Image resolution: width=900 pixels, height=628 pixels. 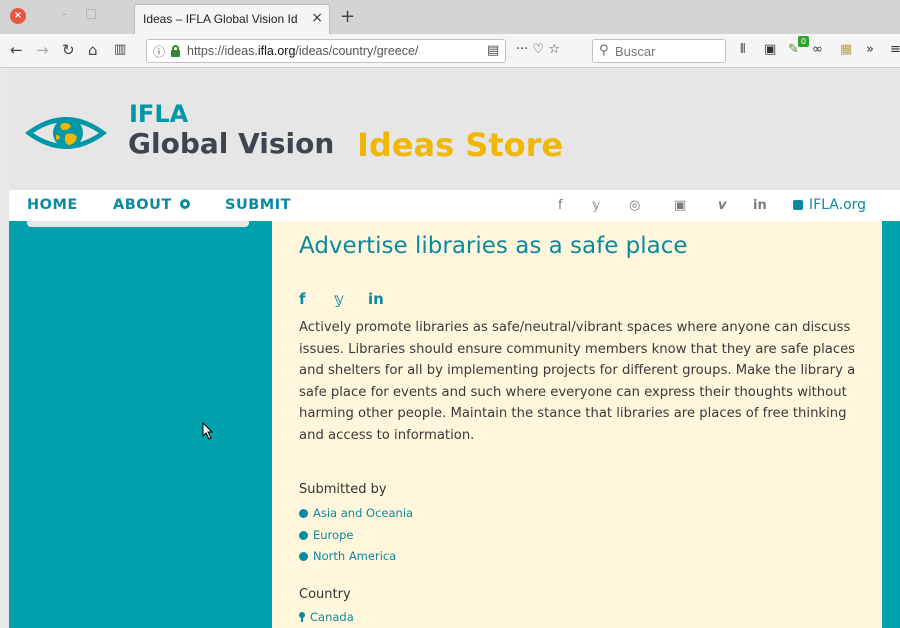 What do you see at coordinates (376, 299) in the screenshot?
I see `share-linkedin-icon: in` at bounding box center [376, 299].